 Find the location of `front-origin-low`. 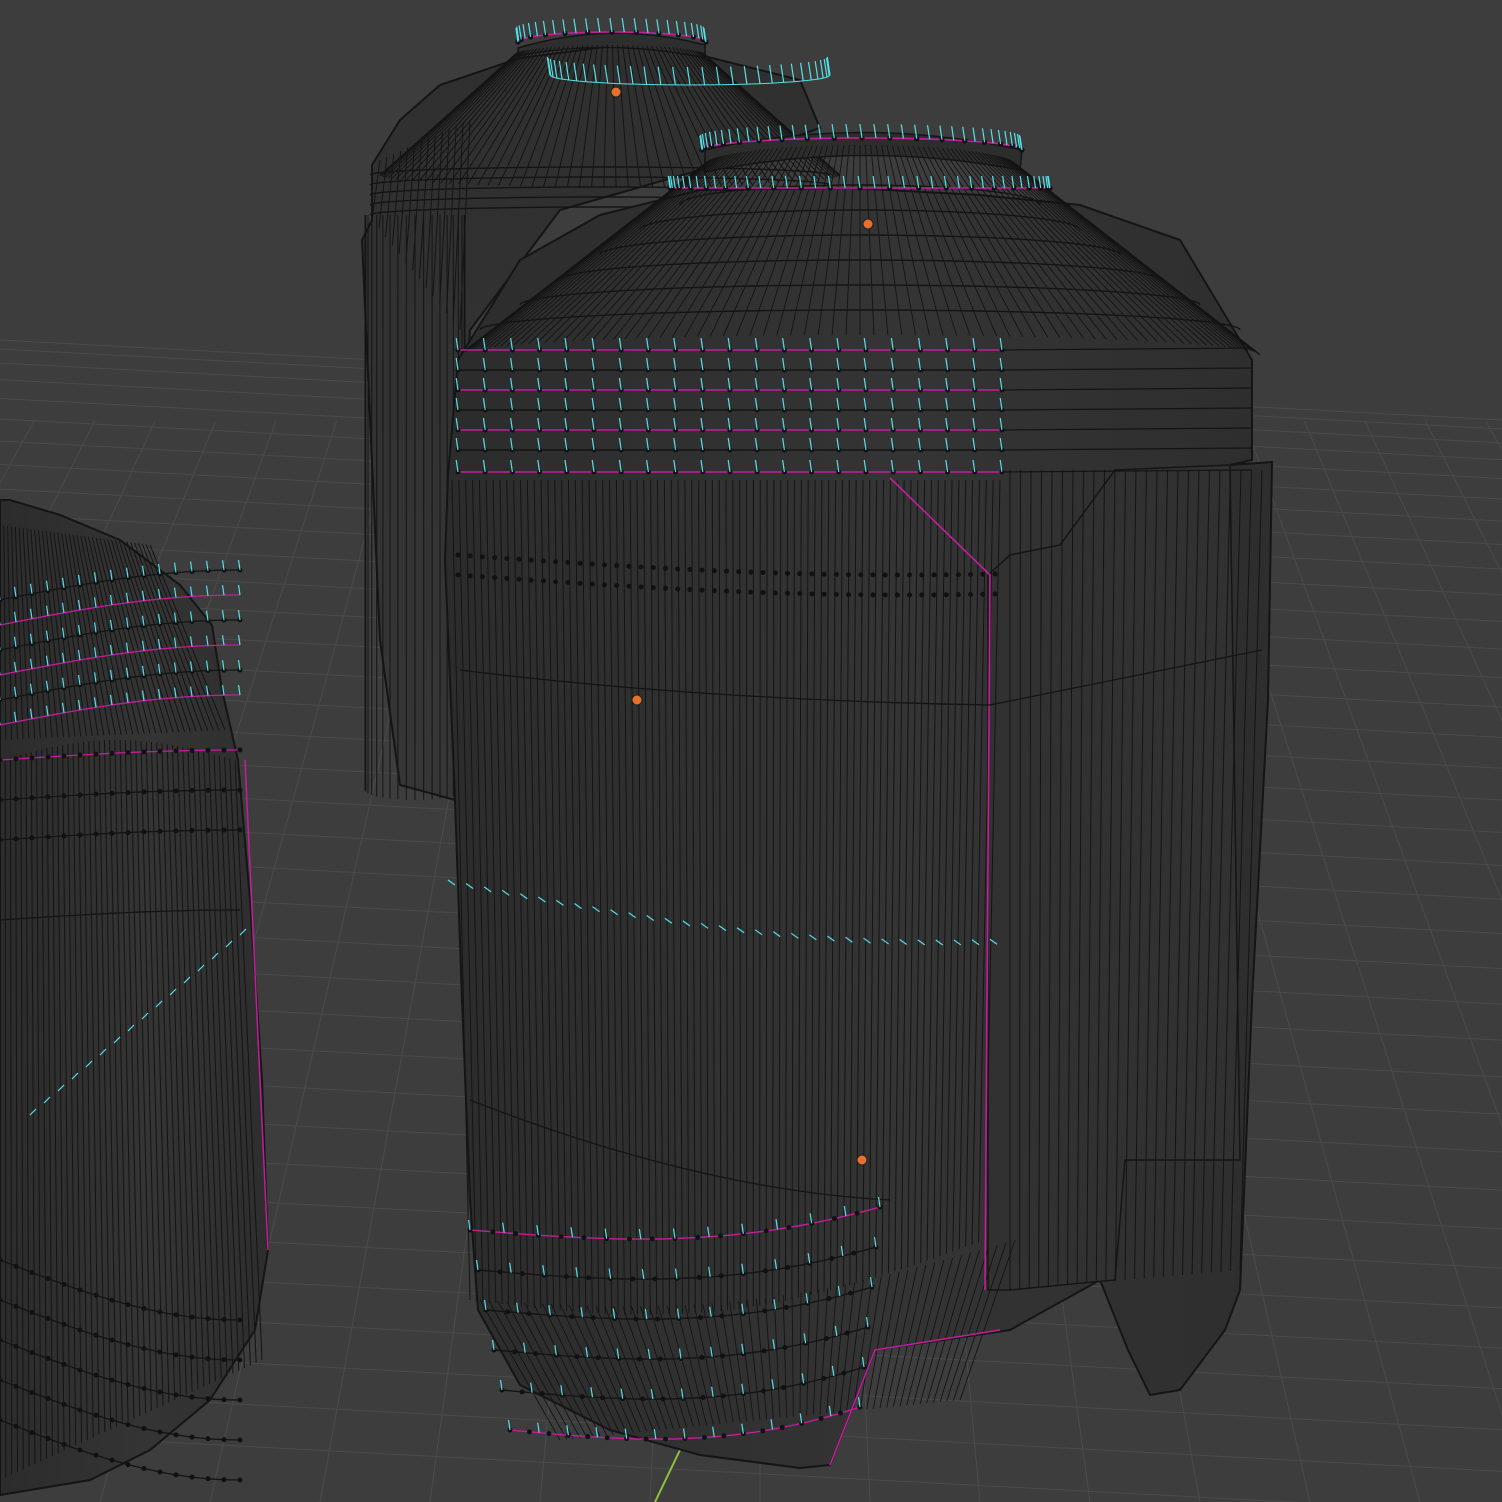

front-origin-low is located at coordinates (862, 1160).